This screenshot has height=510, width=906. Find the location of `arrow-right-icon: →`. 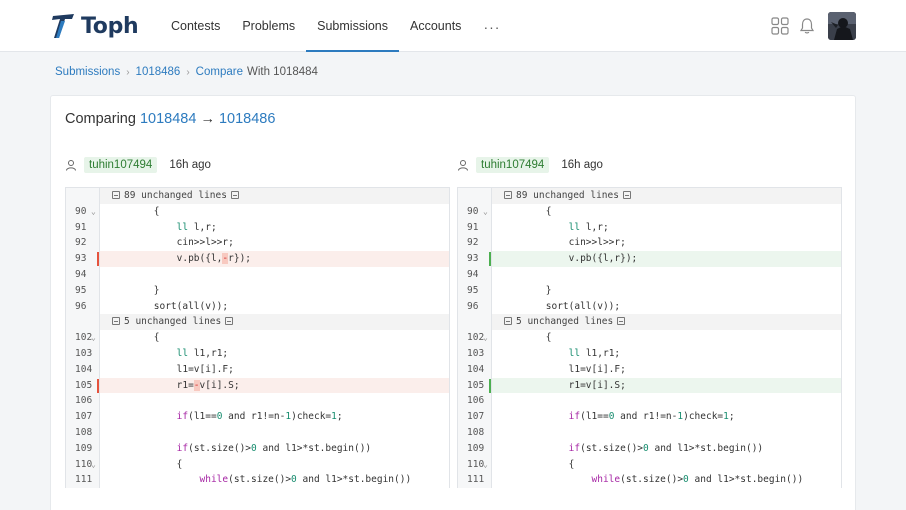

arrow-right-icon: → is located at coordinates (207, 119).